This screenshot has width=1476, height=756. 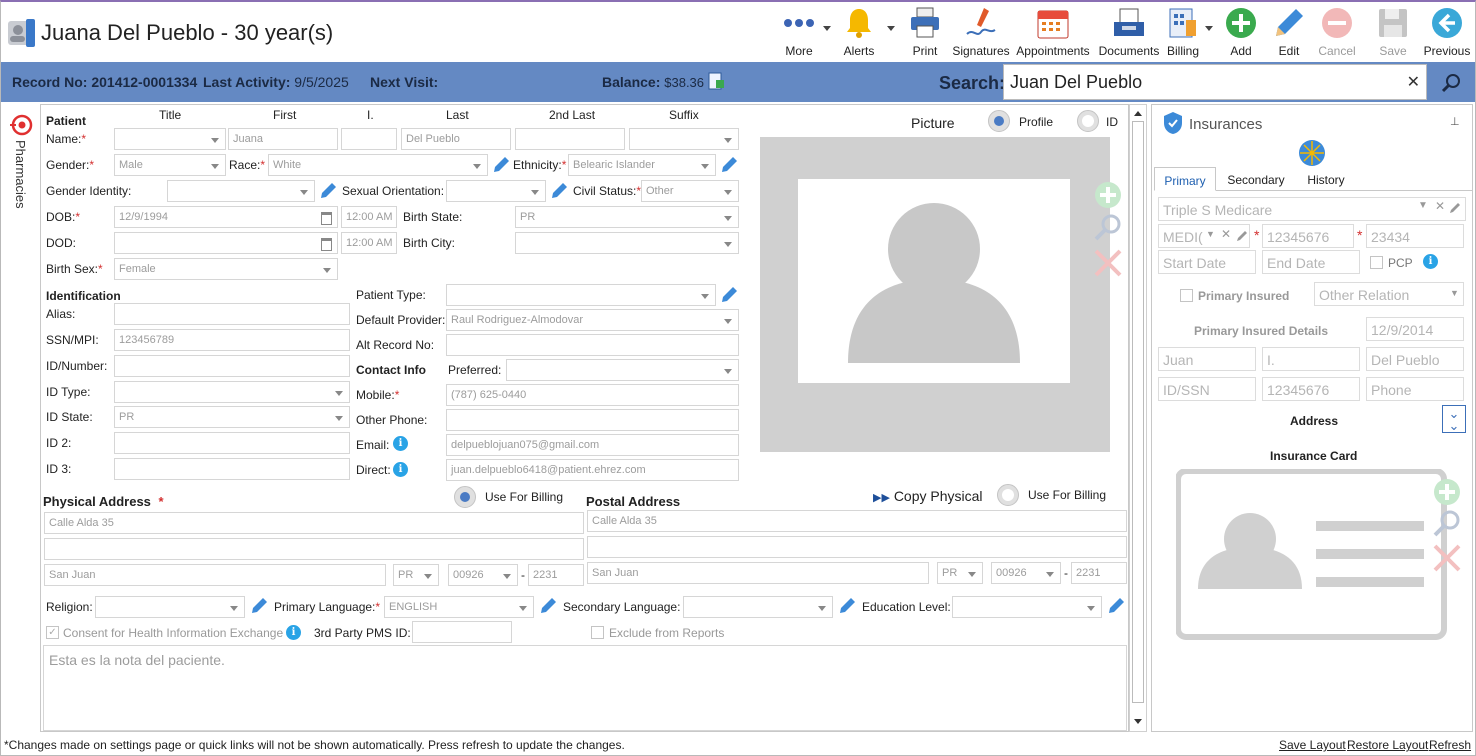 I want to click on postal-line1-input: Calle Alda 35, so click(x=857, y=521).